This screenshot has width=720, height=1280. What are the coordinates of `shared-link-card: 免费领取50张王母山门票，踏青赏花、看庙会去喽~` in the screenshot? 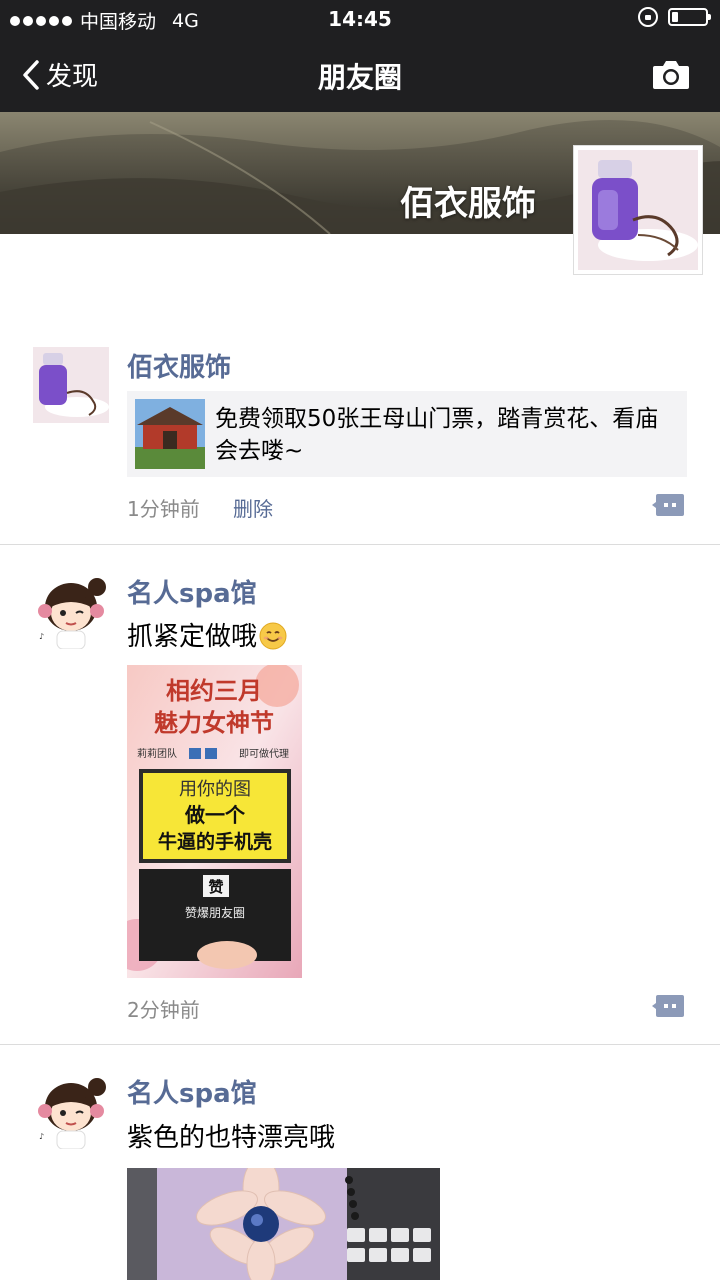 It's located at (407, 434).